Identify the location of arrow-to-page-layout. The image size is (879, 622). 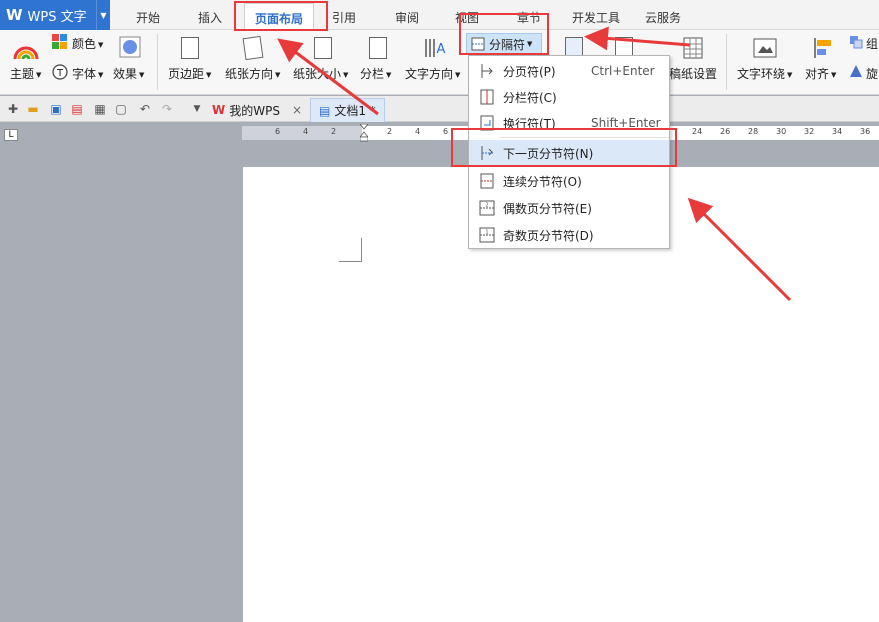
(328, 77).